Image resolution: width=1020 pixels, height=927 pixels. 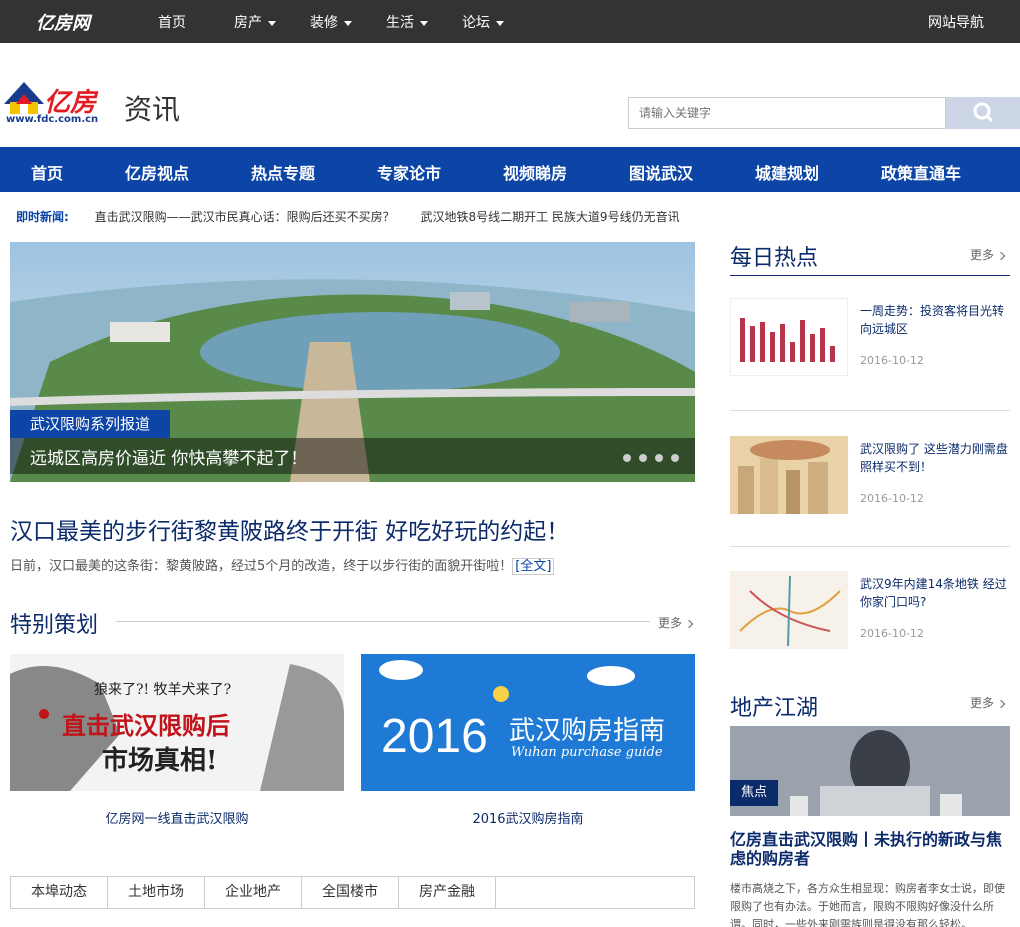 What do you see at coordinates (754, 793) in the screenshot?
I see `focus-tag: 焦点` at bounding box center [754, 793].